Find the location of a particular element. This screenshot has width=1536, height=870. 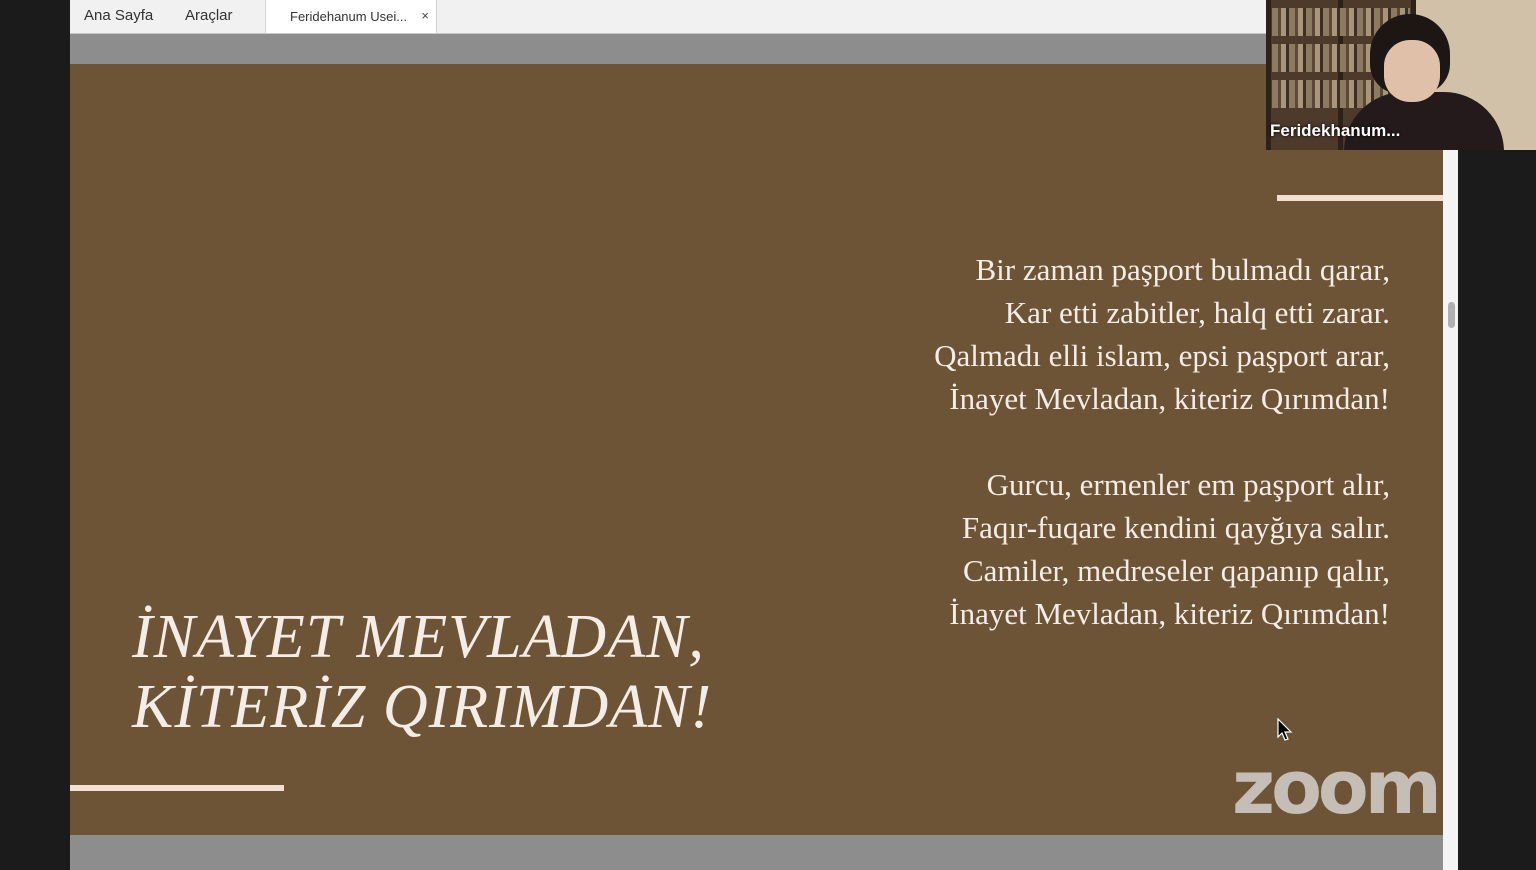

poem-line: Camiler, medreseler qapanıp qalır, is located at coordinates (1176, 570).